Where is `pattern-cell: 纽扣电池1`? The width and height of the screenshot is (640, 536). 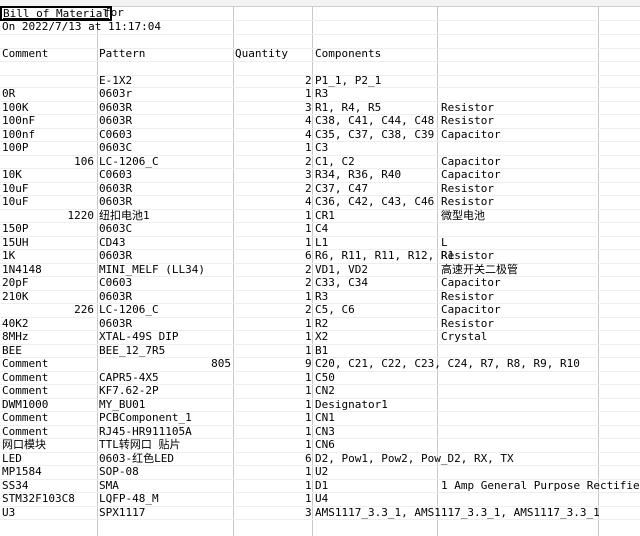 pattern-cell: 纽扣电池1 is located at coordinates (124, 216).